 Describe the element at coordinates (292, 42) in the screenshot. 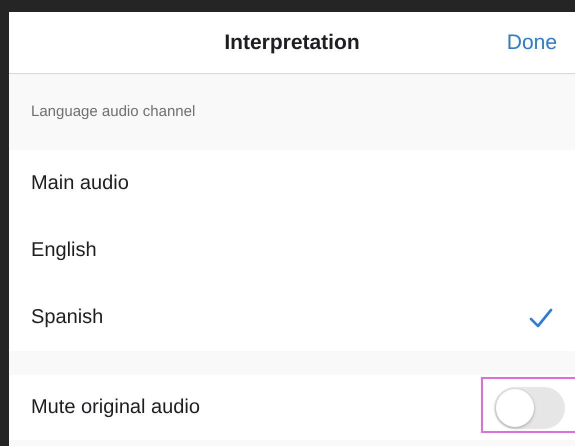

I see `screen-title: Interpretation` at that location.